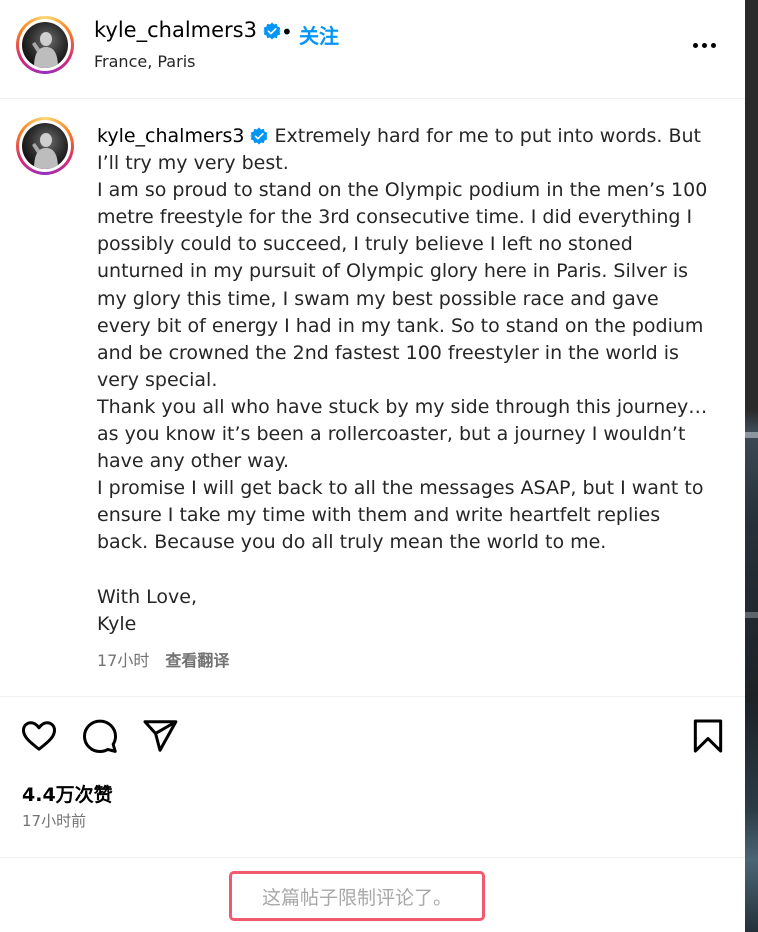 The width and height of the screenshot is (758, 932). Describe the element at coordinates (117, 623) in the screenshot. I see `caption-signature: Kyle` at that location.